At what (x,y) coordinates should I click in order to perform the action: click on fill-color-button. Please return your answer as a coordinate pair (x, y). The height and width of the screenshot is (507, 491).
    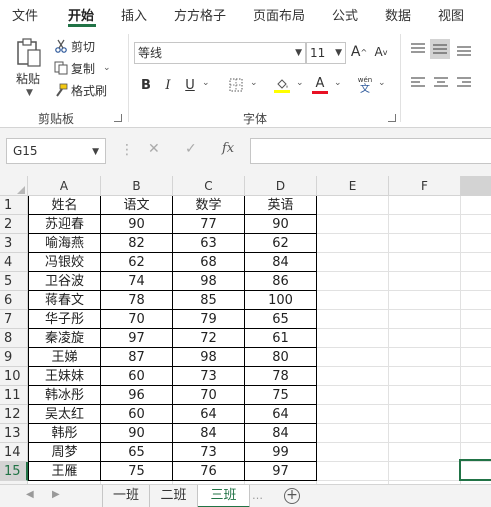
    Looking at the image, I should click on (282, 85).